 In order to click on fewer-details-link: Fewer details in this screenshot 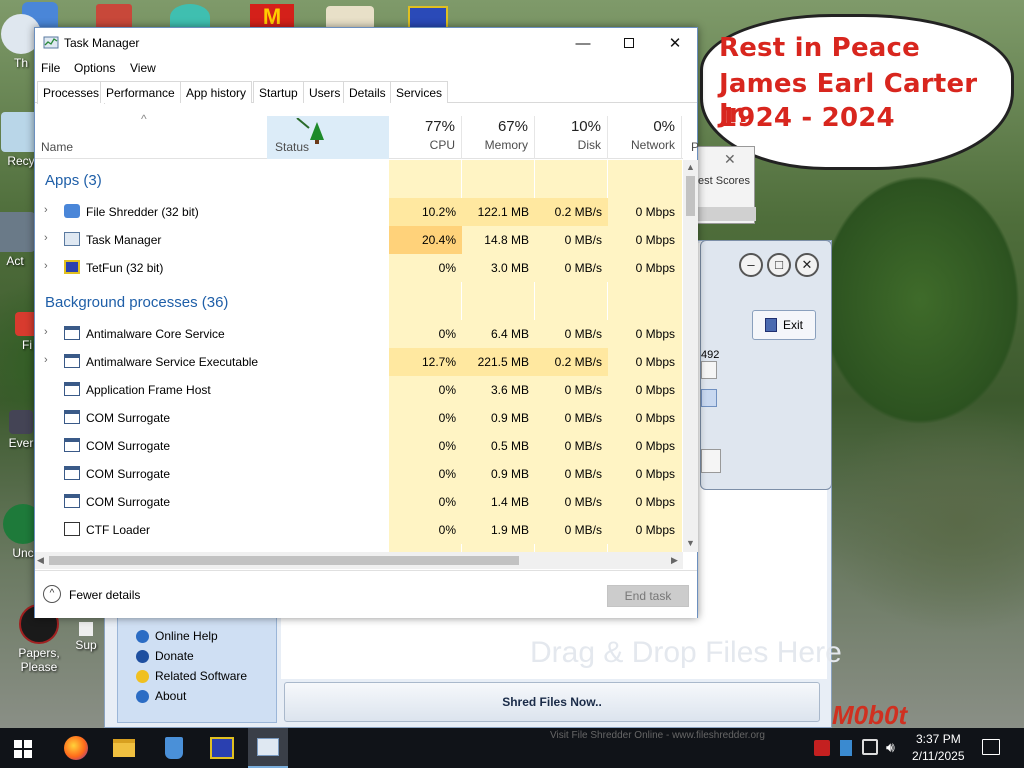, I will do `click(104, 595)`.